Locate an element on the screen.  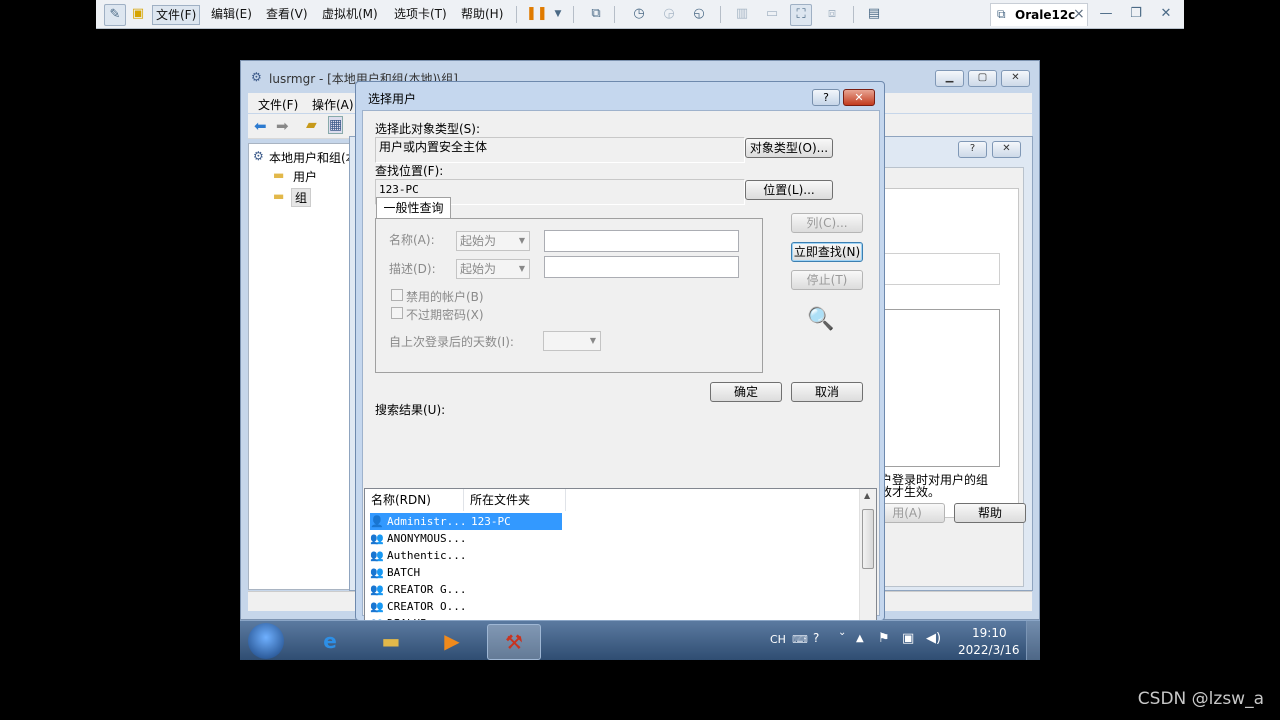
props-help-icon: ? is located at coordinates (972, 149).